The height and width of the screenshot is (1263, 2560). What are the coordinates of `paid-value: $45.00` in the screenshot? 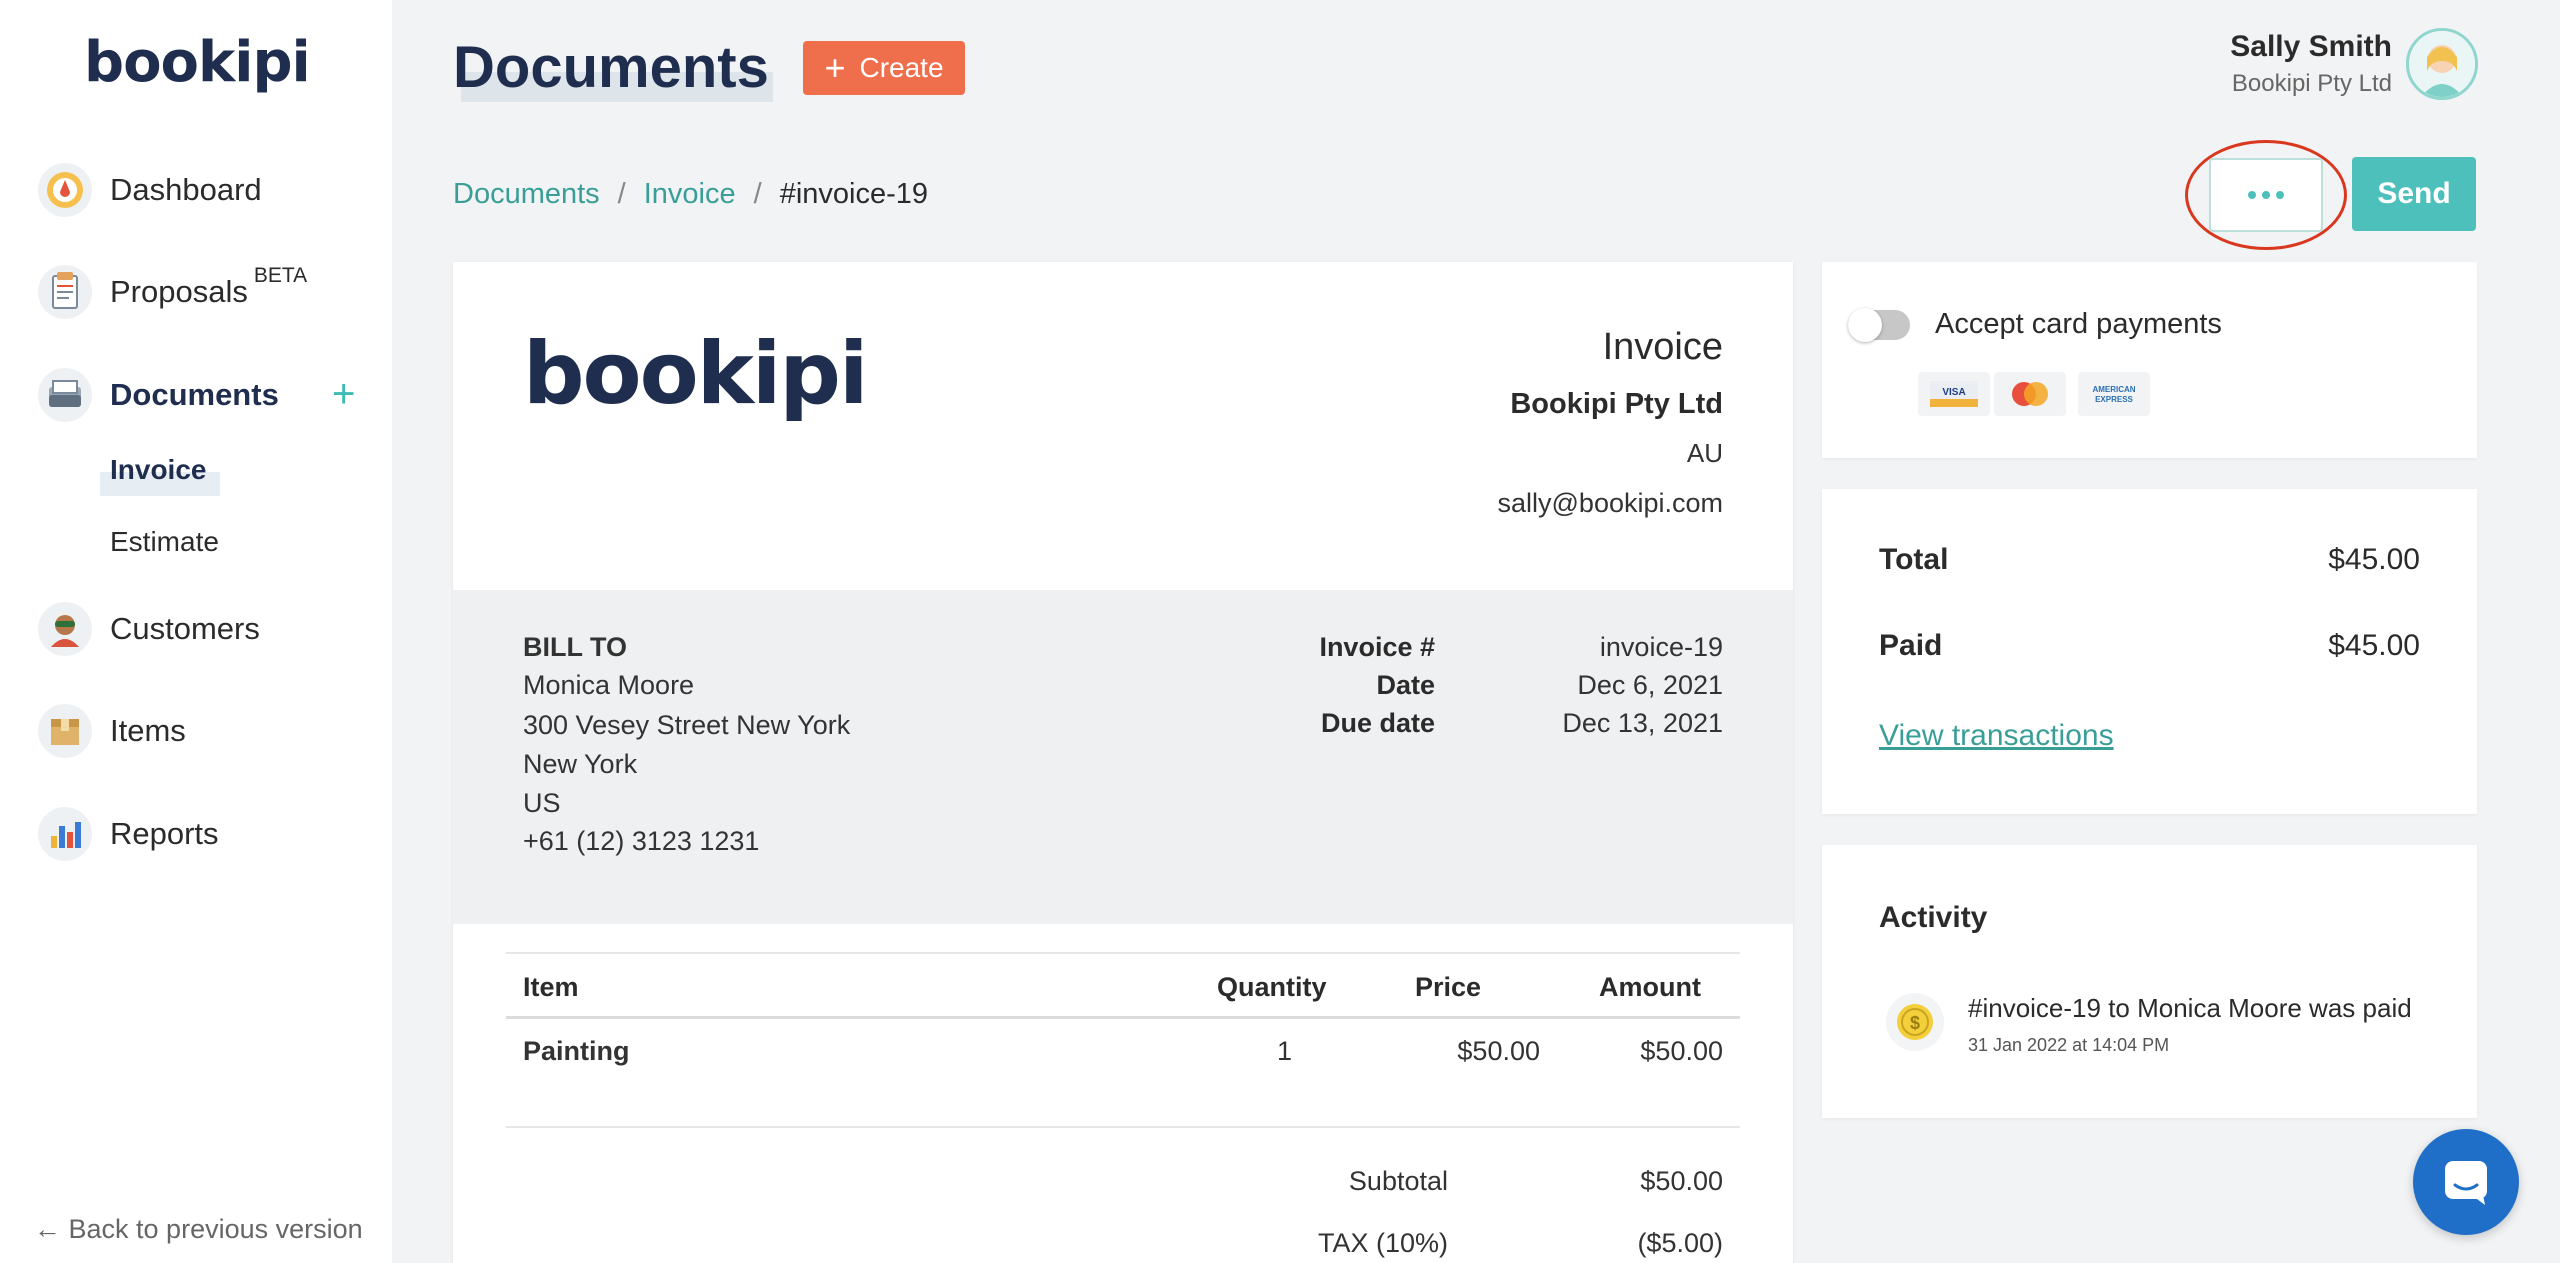 It's located at (2374, 645).